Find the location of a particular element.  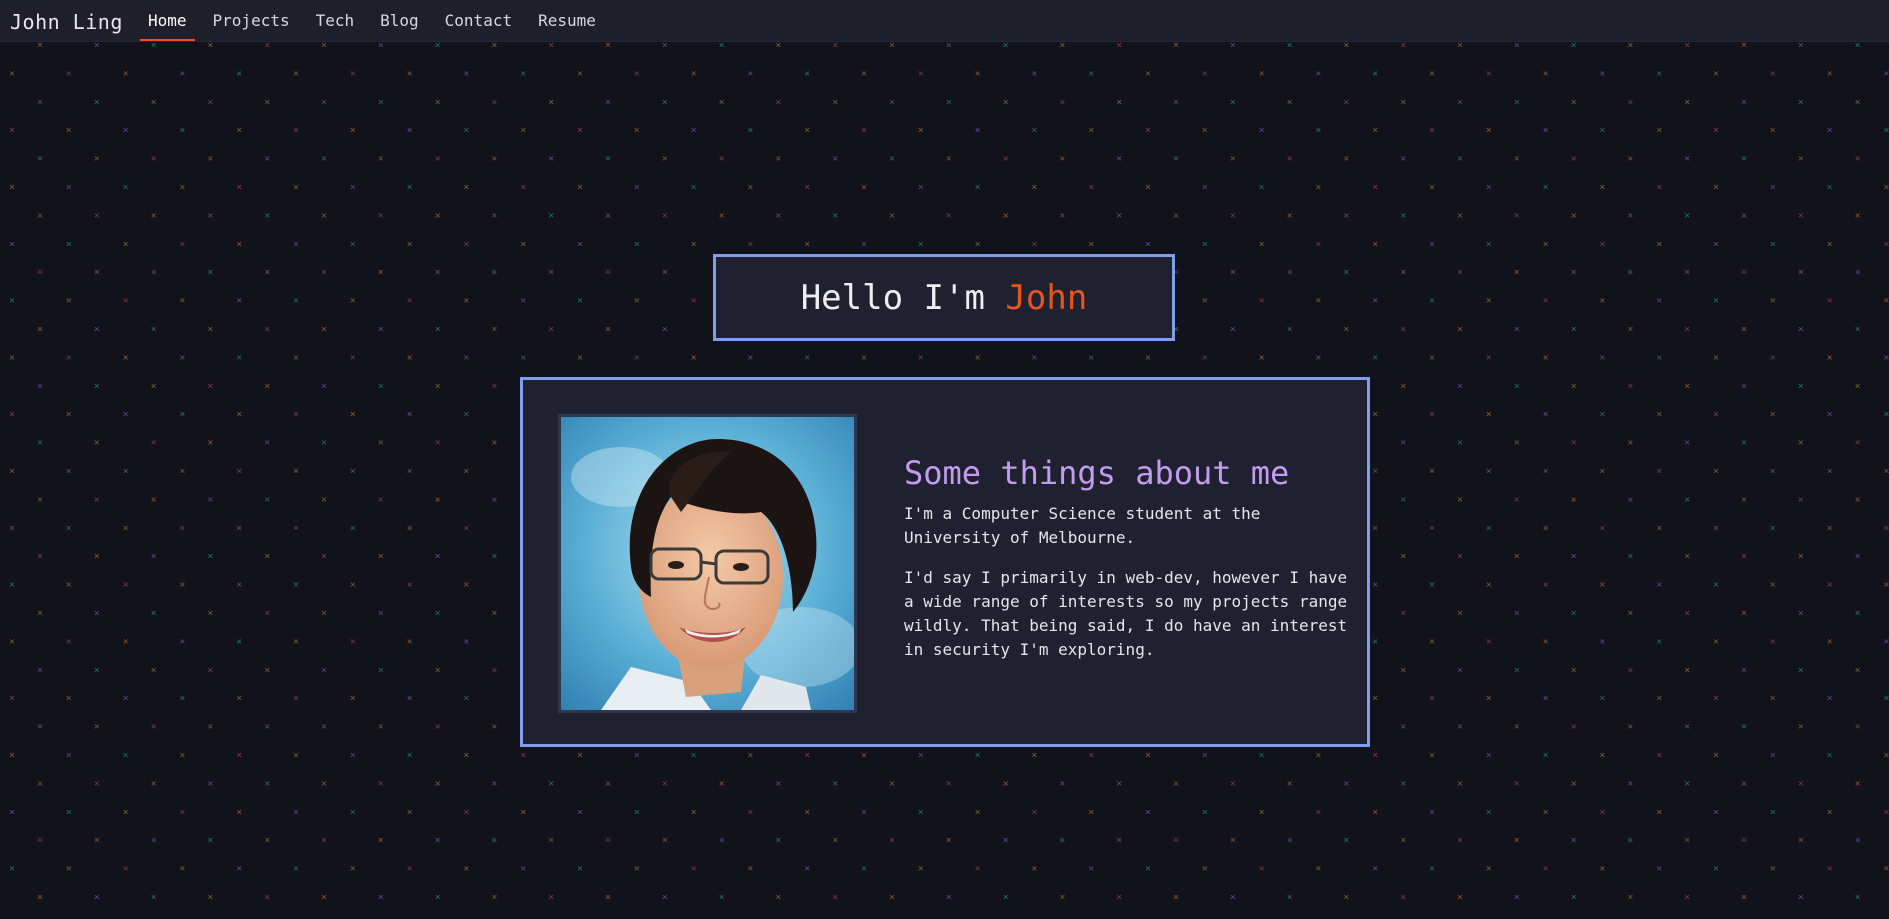

nav-link-tech: Tech is located at coordinates (335, 20).